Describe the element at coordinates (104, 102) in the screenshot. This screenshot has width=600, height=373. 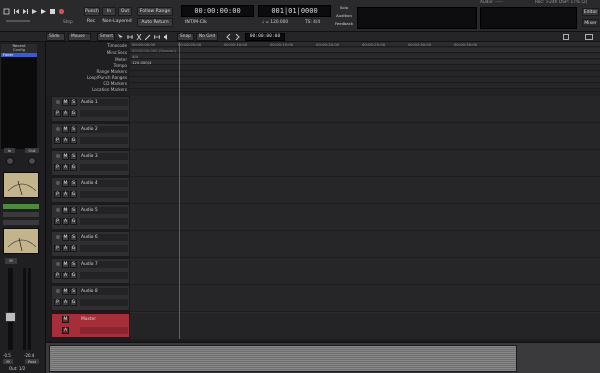
I see `track-name: Audio 1` at that location.